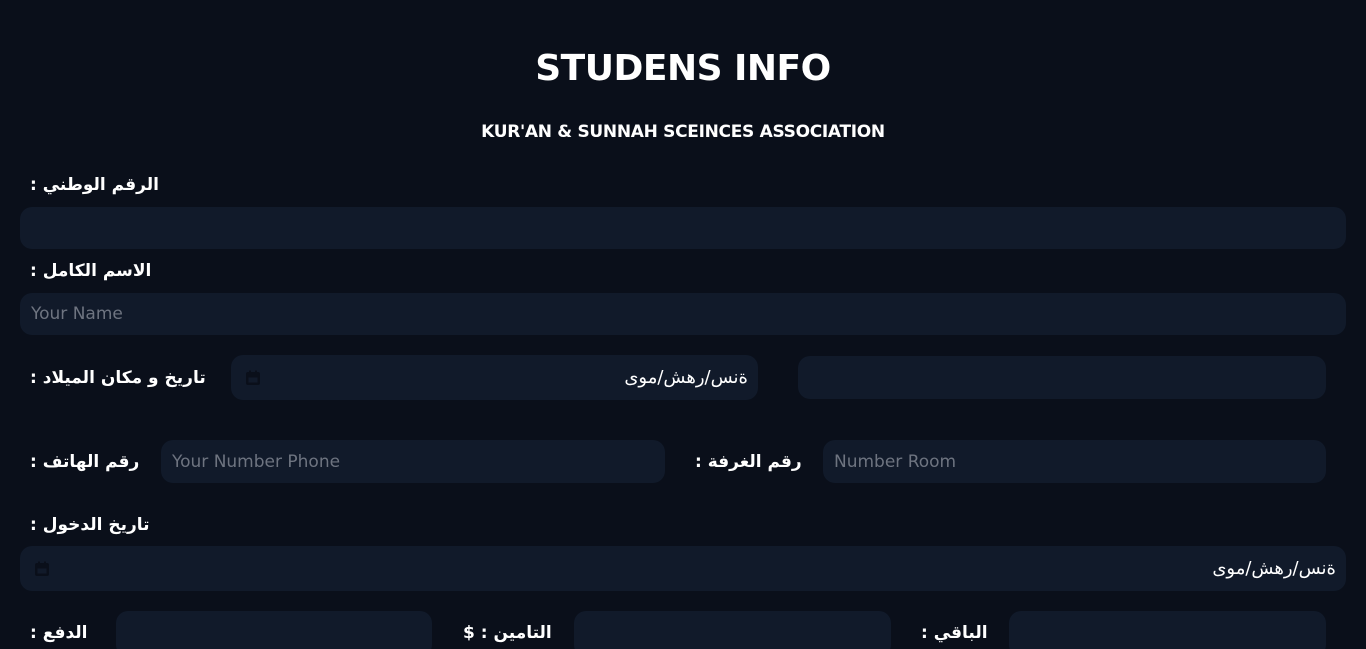  Describe the element at coordinates (683, 568) in the screenshot. I see `entry-date-input: ةنس/رهش/موى` at that location.